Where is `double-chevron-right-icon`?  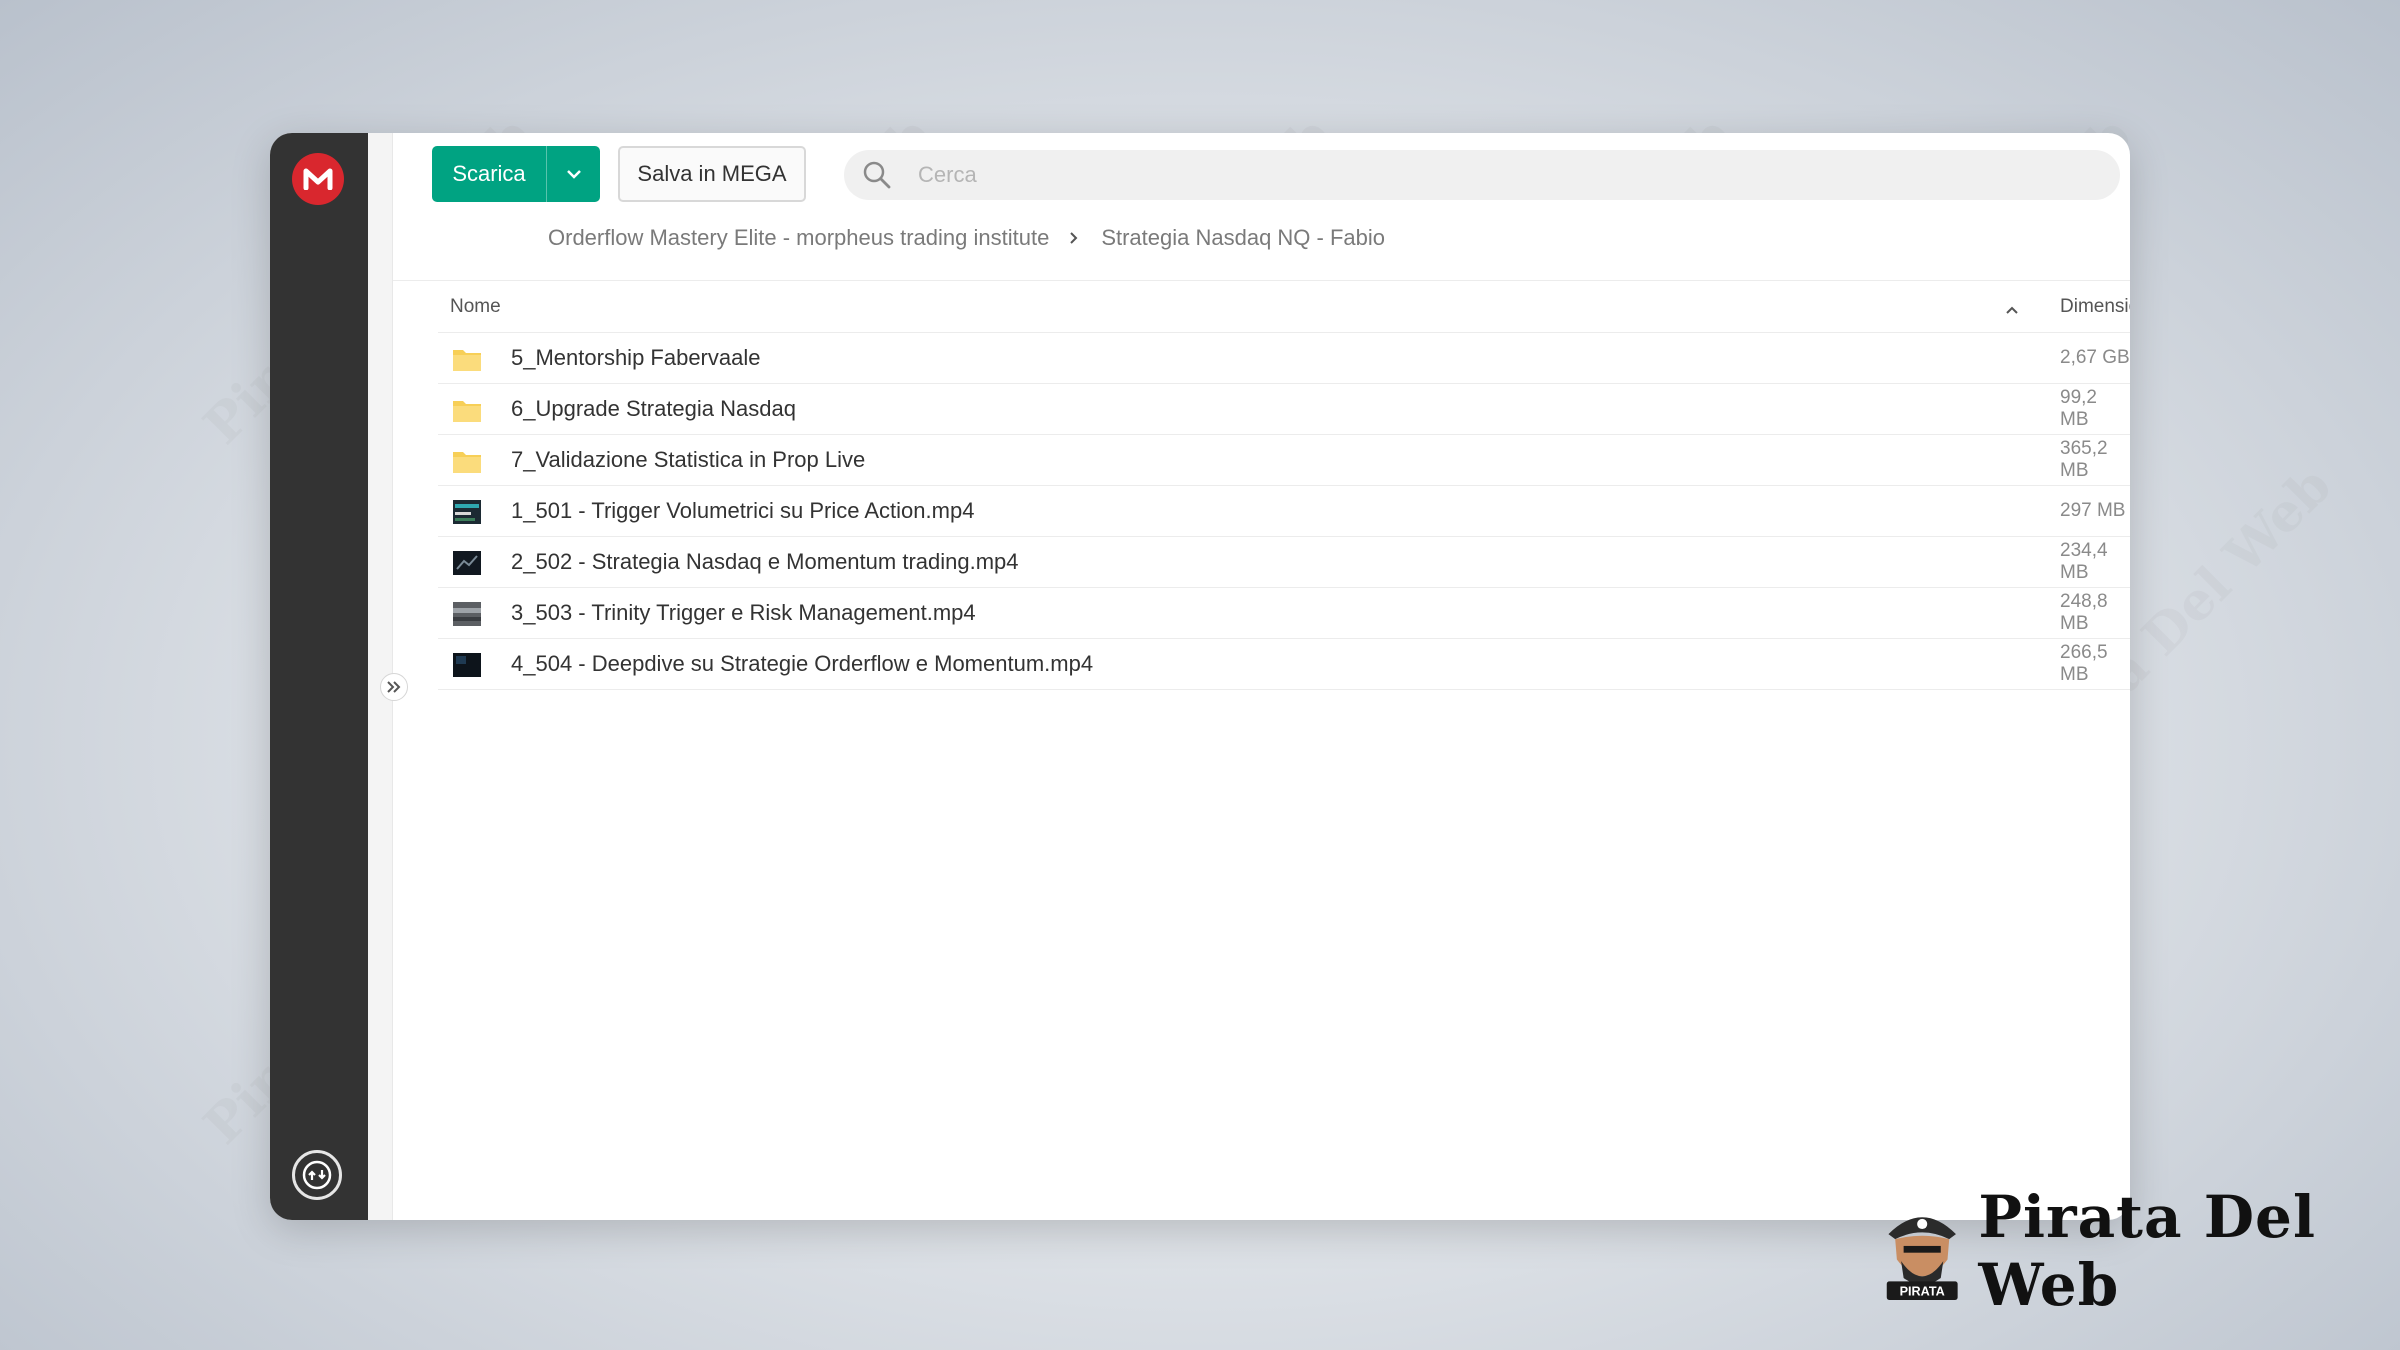
double-chevron-right-icon is located at coordinates (394, 687).